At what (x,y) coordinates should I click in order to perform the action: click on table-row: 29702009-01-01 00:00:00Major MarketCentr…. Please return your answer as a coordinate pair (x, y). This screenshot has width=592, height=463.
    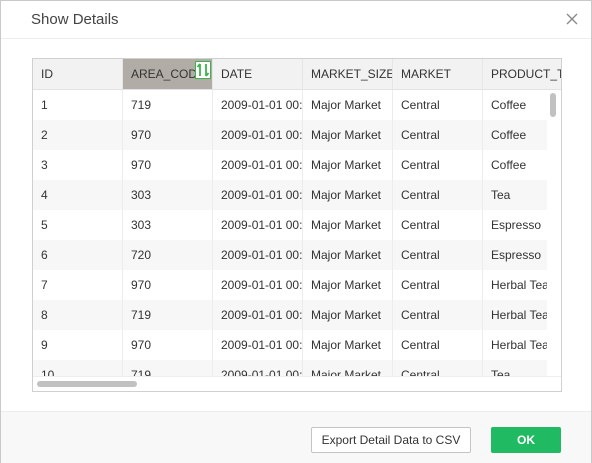
    Looking at the image, I should click on (297, 135).